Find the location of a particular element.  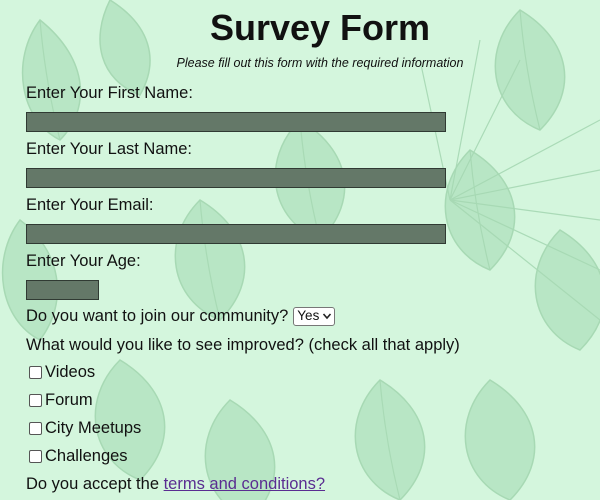

terms-prefix: Do you accept the is located at coordinates (92, 484).